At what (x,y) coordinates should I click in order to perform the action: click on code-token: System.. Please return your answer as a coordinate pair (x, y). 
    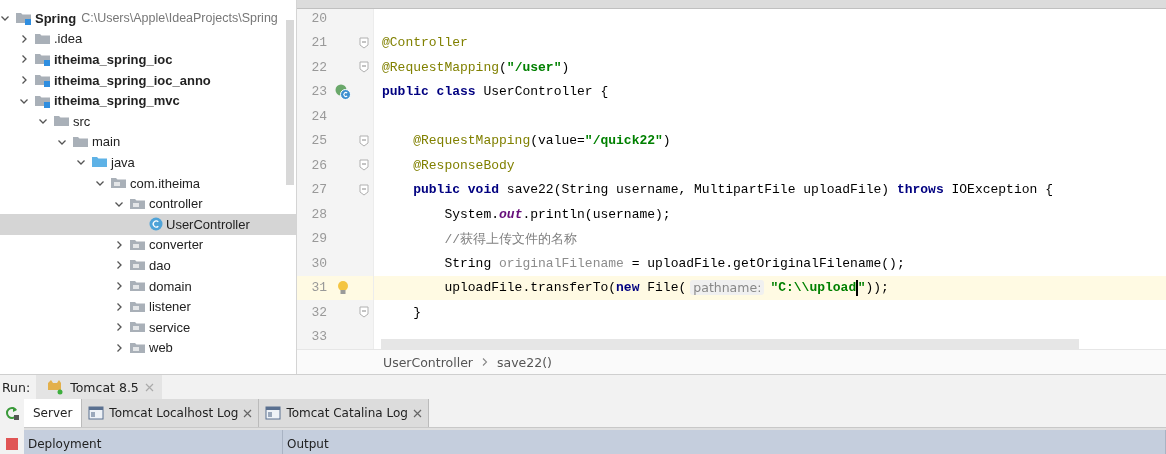
    Looking at the image, I should click on (471, 214).